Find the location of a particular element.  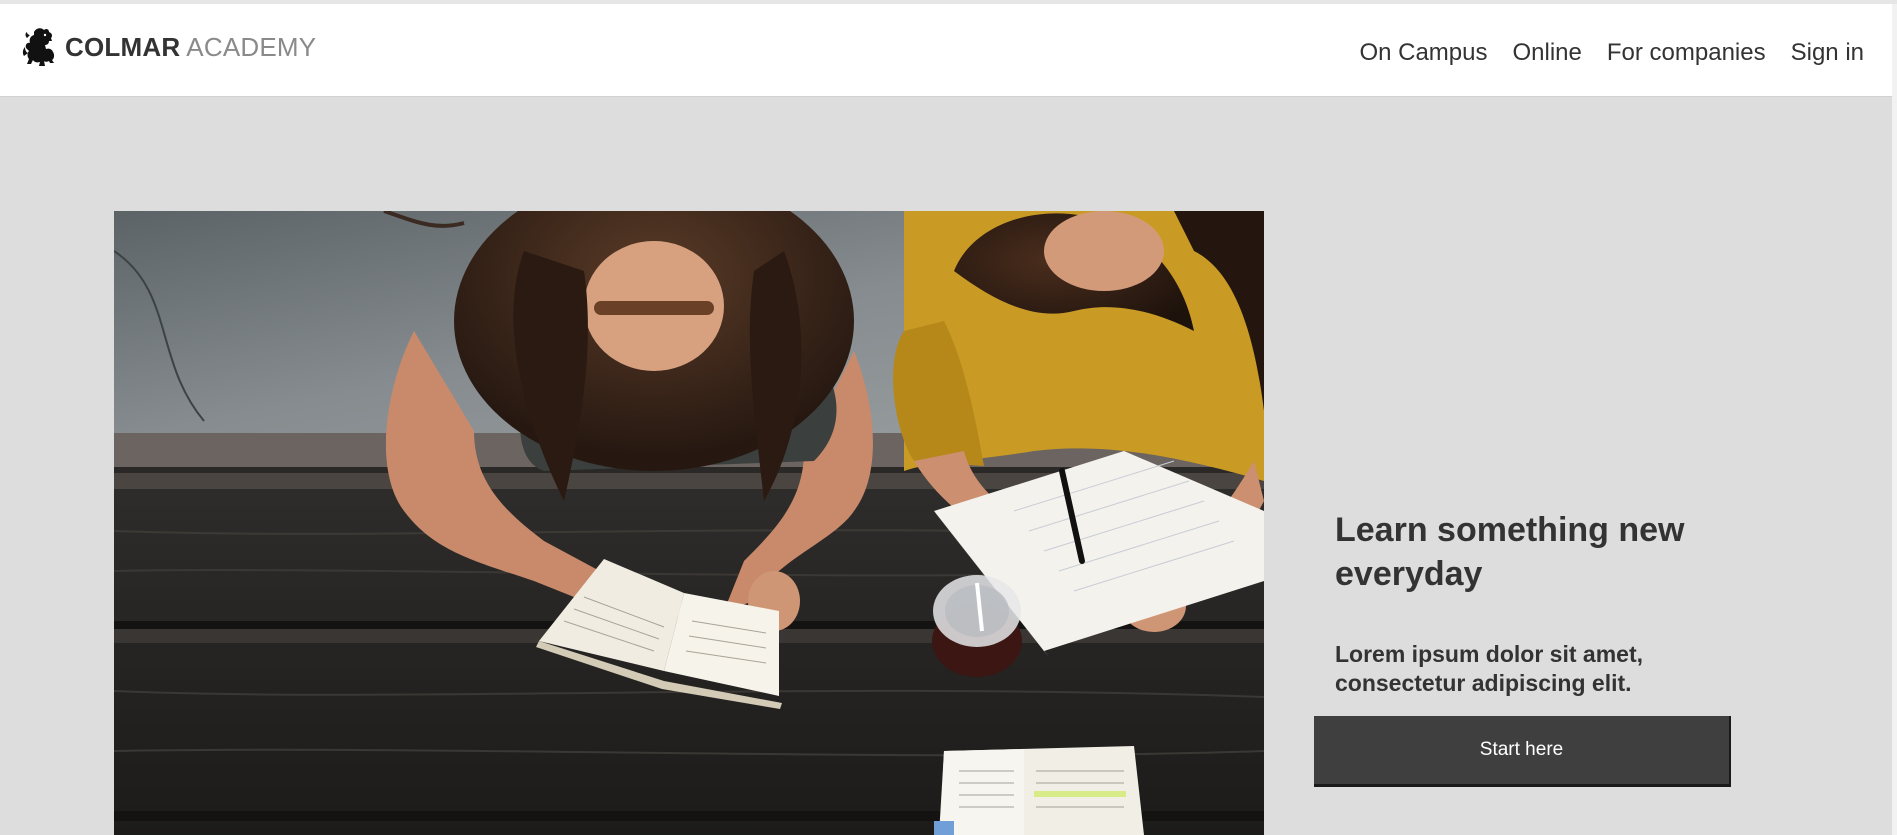

scrollbar-track is located at coordinates (1894, 419).